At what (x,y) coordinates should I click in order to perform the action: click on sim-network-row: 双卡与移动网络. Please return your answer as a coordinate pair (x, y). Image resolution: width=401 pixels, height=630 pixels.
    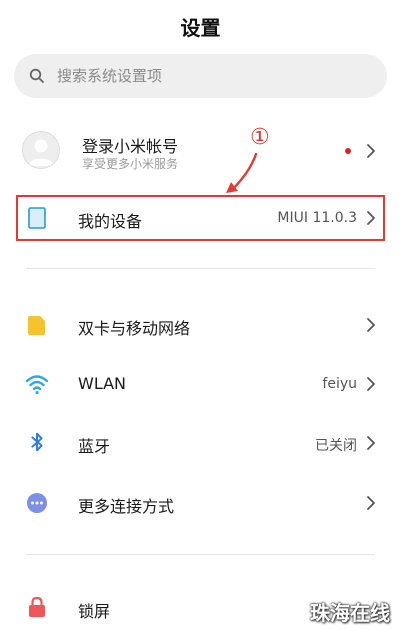
    Looking at the image, I should click on (200, 325).